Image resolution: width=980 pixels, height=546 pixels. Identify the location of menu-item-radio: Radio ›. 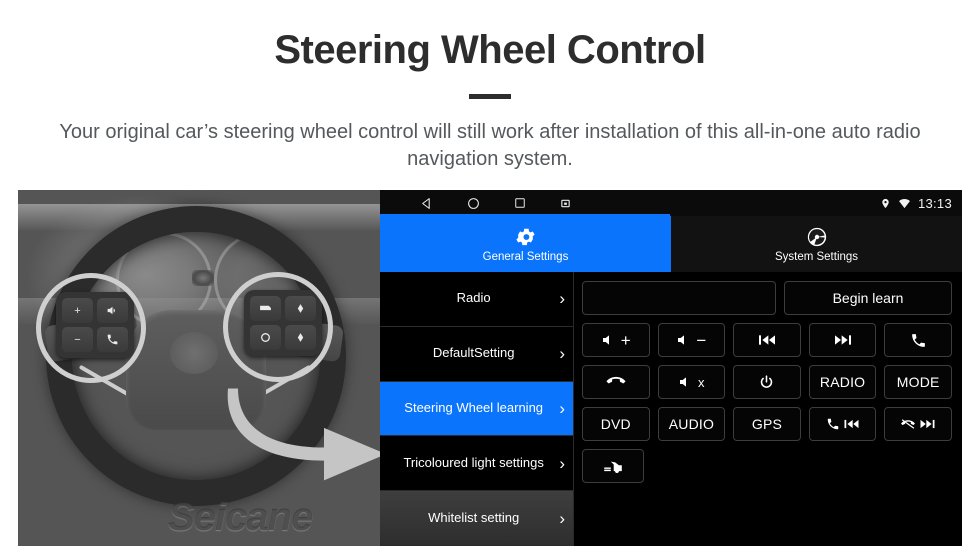
(476, 299).